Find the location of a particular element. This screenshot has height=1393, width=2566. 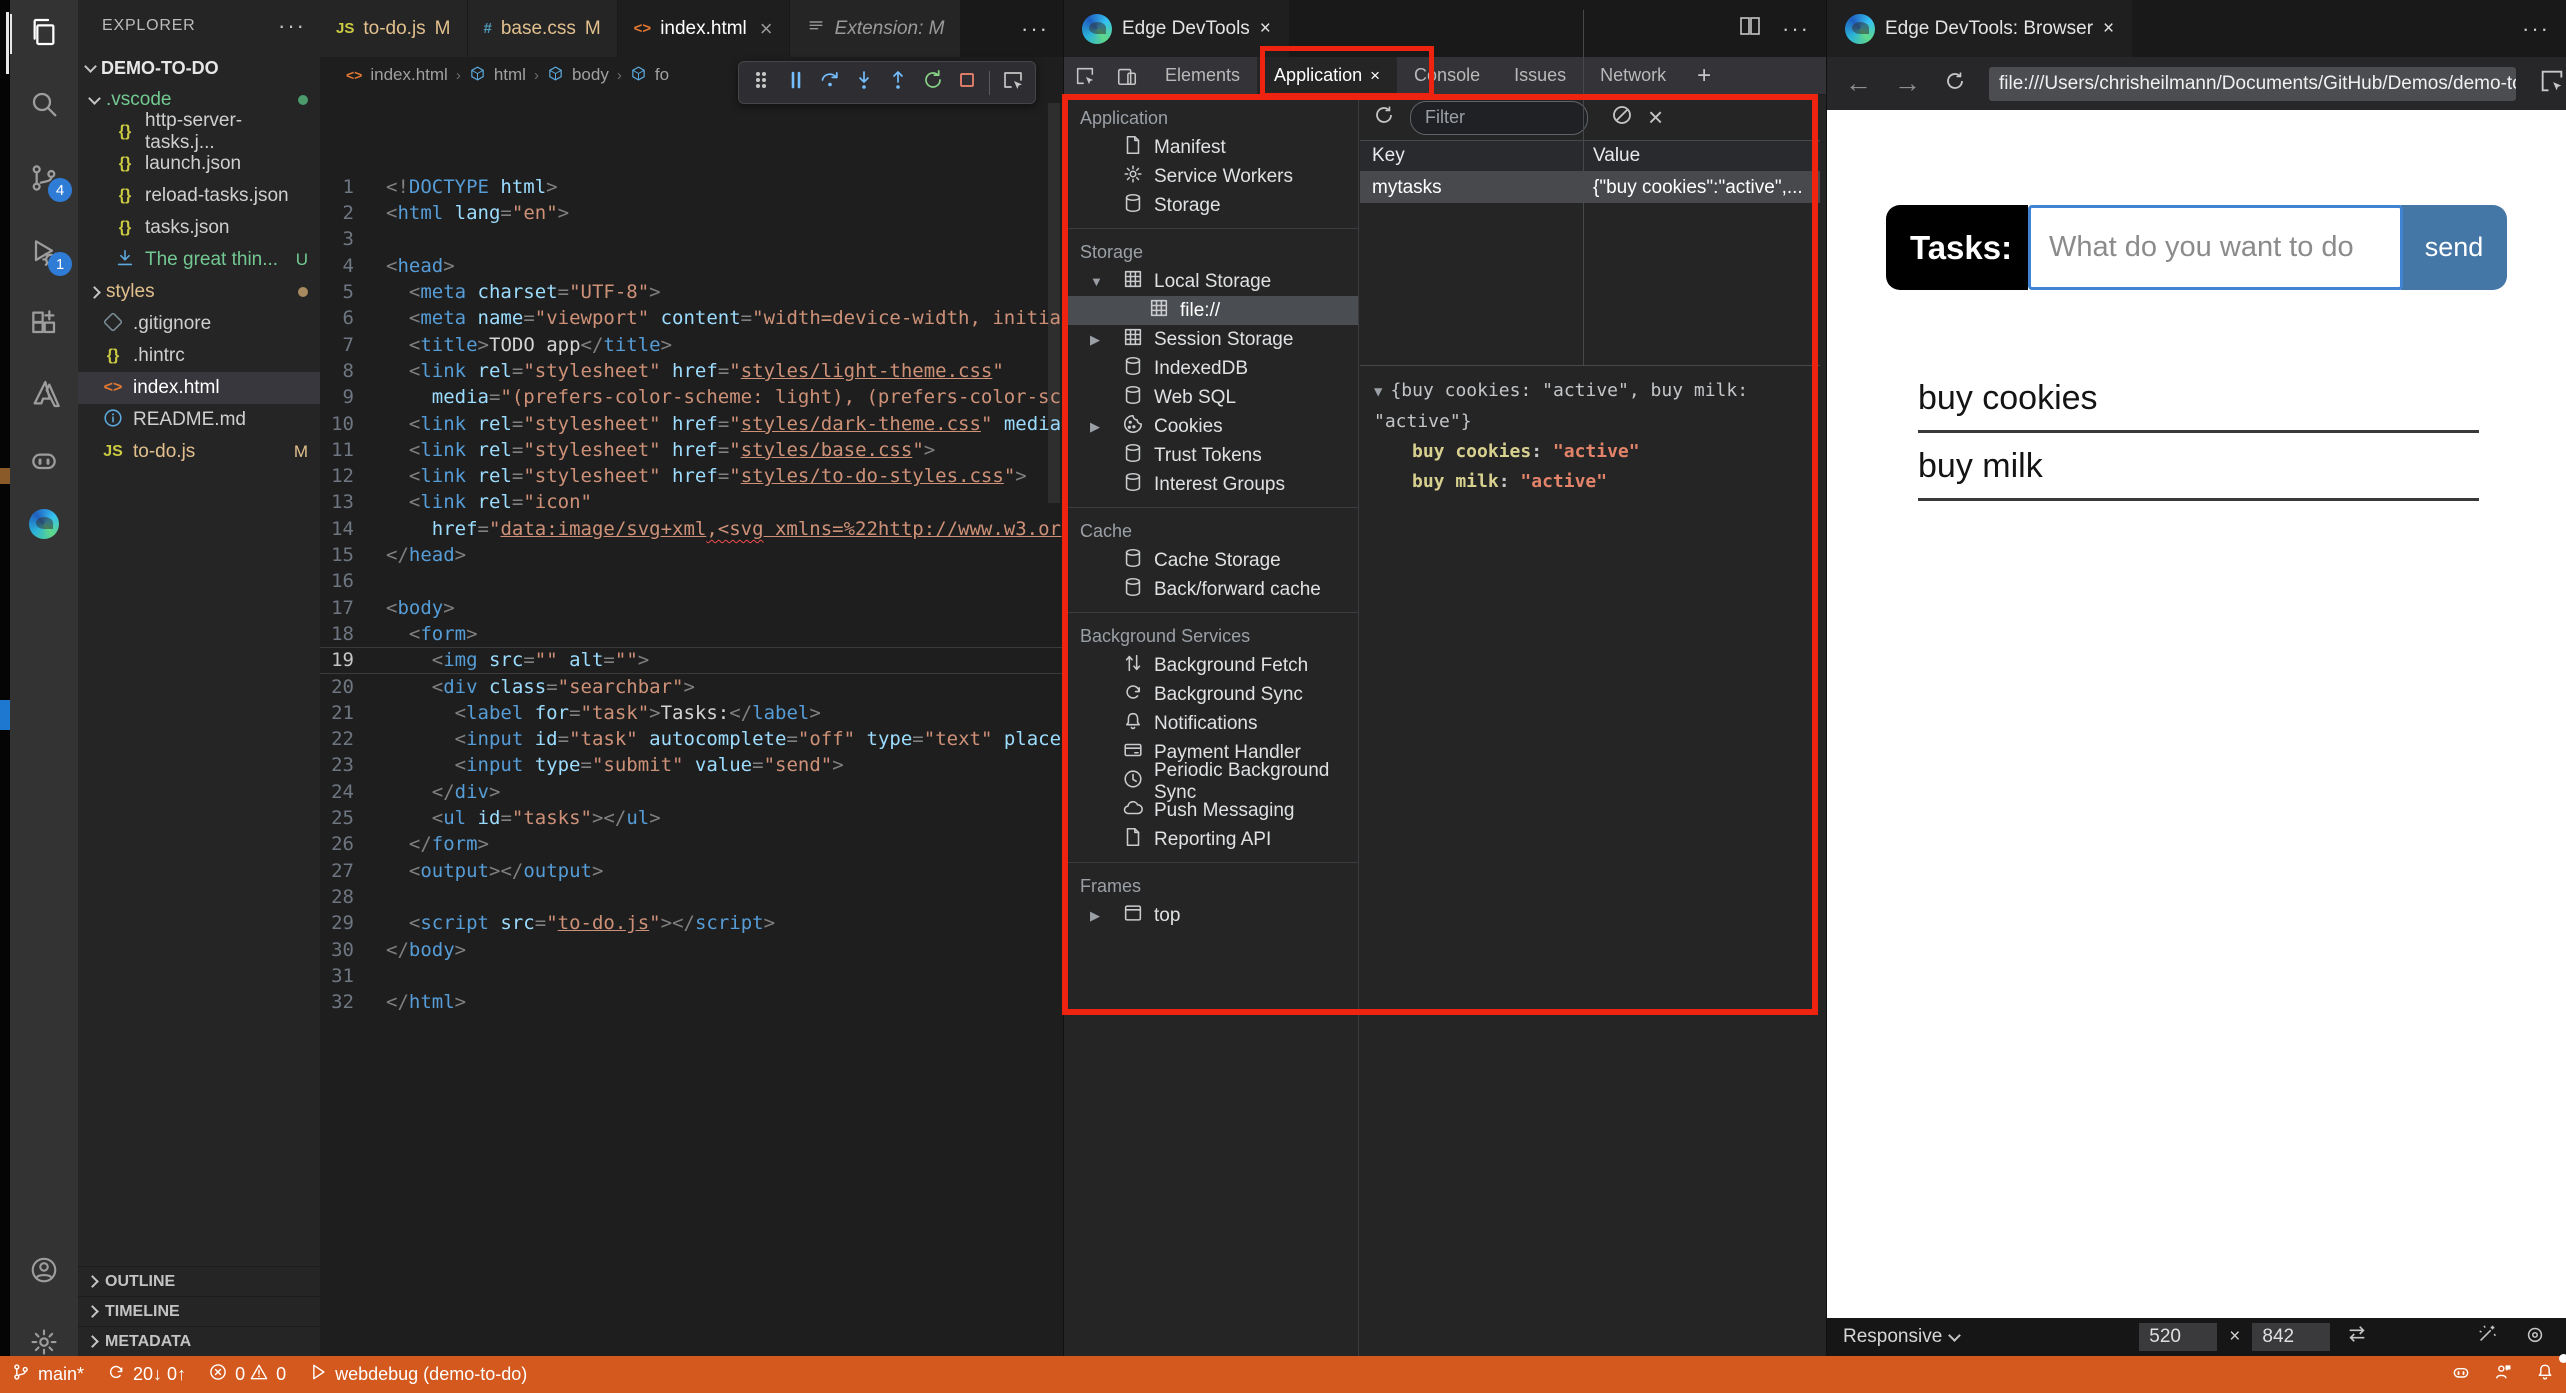

tree-item-trust-tokens: Trust Tokens is located at coordinates (1211, 455).